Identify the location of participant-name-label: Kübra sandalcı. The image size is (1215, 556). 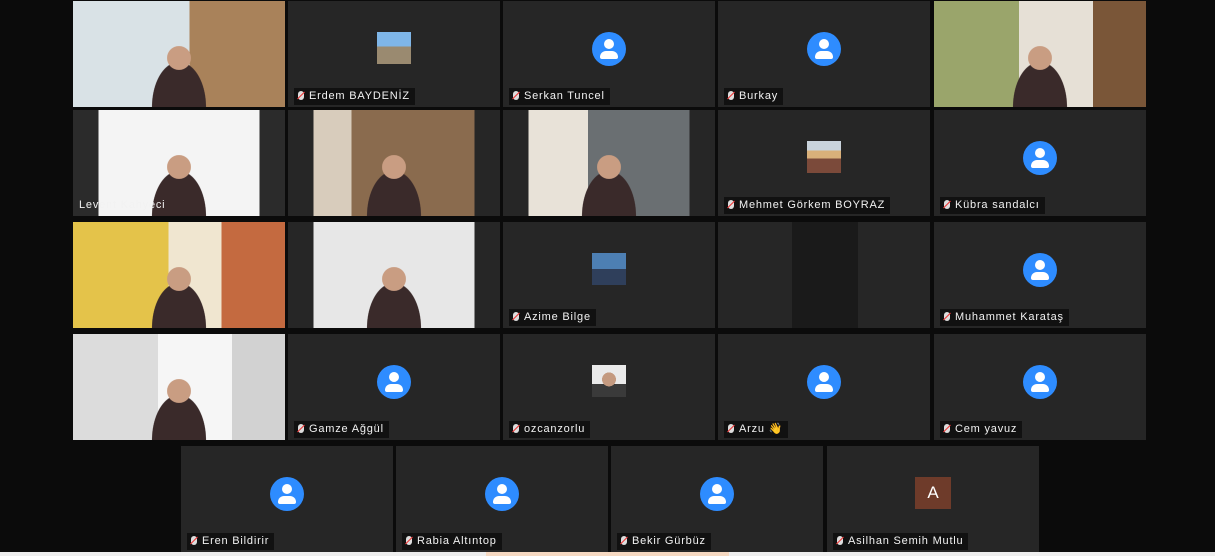
(992, 205).